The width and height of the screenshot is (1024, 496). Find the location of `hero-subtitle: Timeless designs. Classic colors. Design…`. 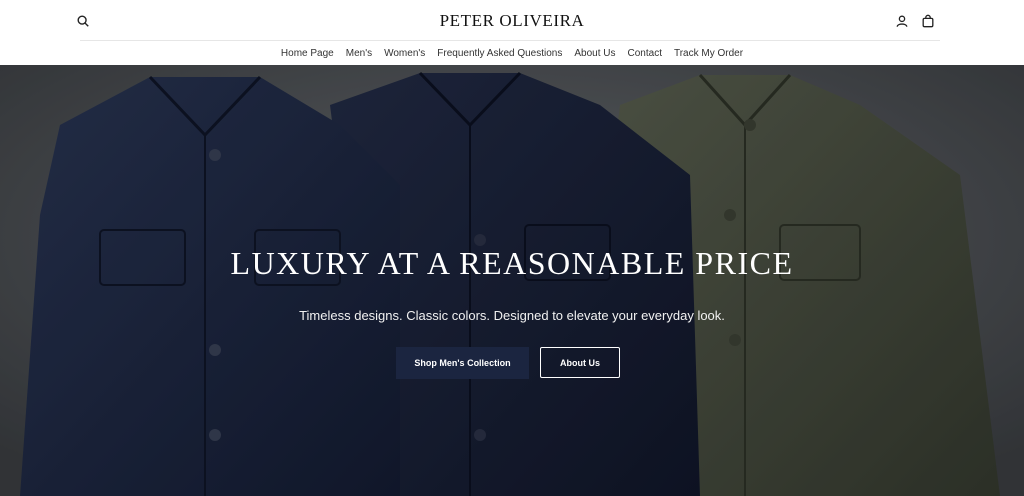

hero-subtitle: Timeless designs. Classic colors. Design… is located at coordinates (512, 315).